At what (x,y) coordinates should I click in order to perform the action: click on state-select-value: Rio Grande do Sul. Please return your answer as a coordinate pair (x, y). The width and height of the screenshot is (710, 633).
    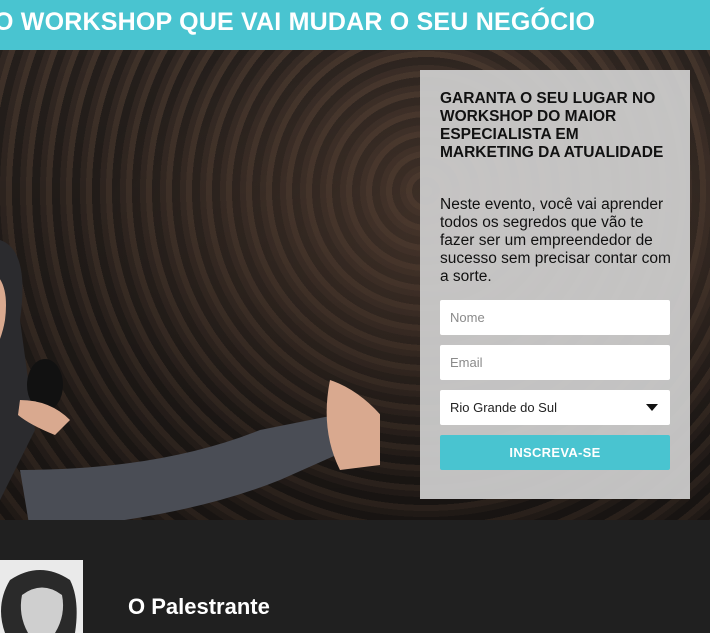
    Looking at the image, I should click on (503, 407).